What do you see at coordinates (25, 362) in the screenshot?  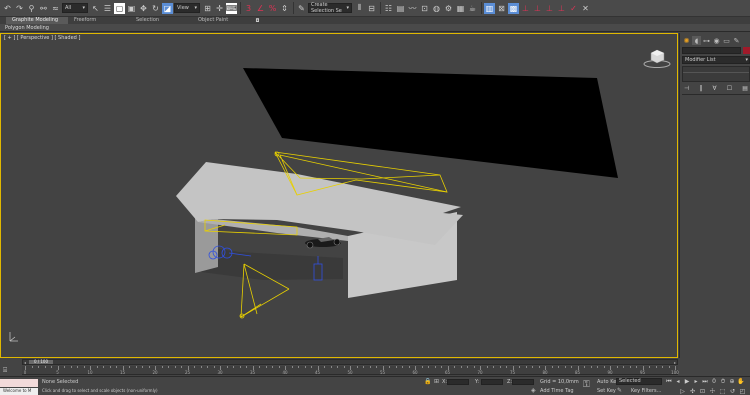 I see `prev-frame-icon: ◂` at bounding box center [25, 362].